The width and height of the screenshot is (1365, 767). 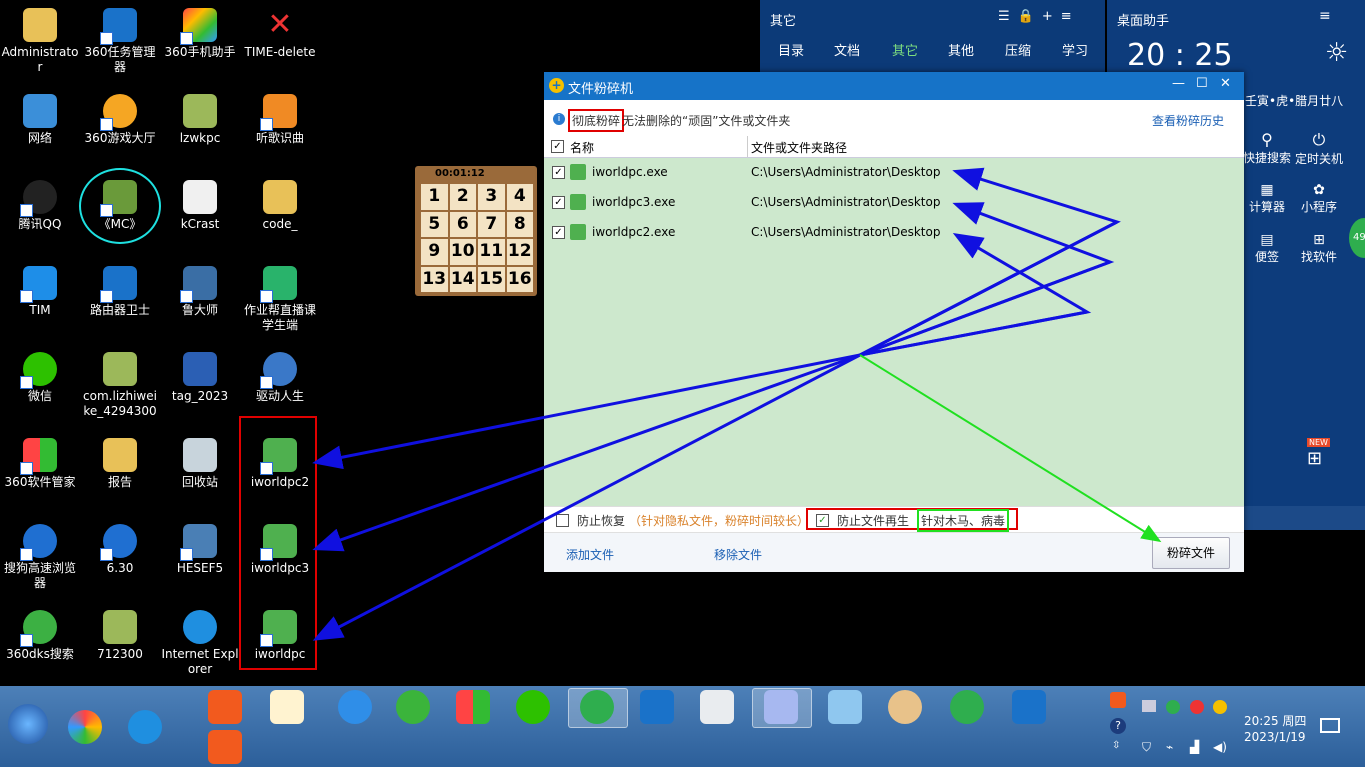 What do you see at coordinates (120, 292) in the screenshot?
I see `desktop-icon-router-guard: 路由器卫士` at bounding box center [120, 292].